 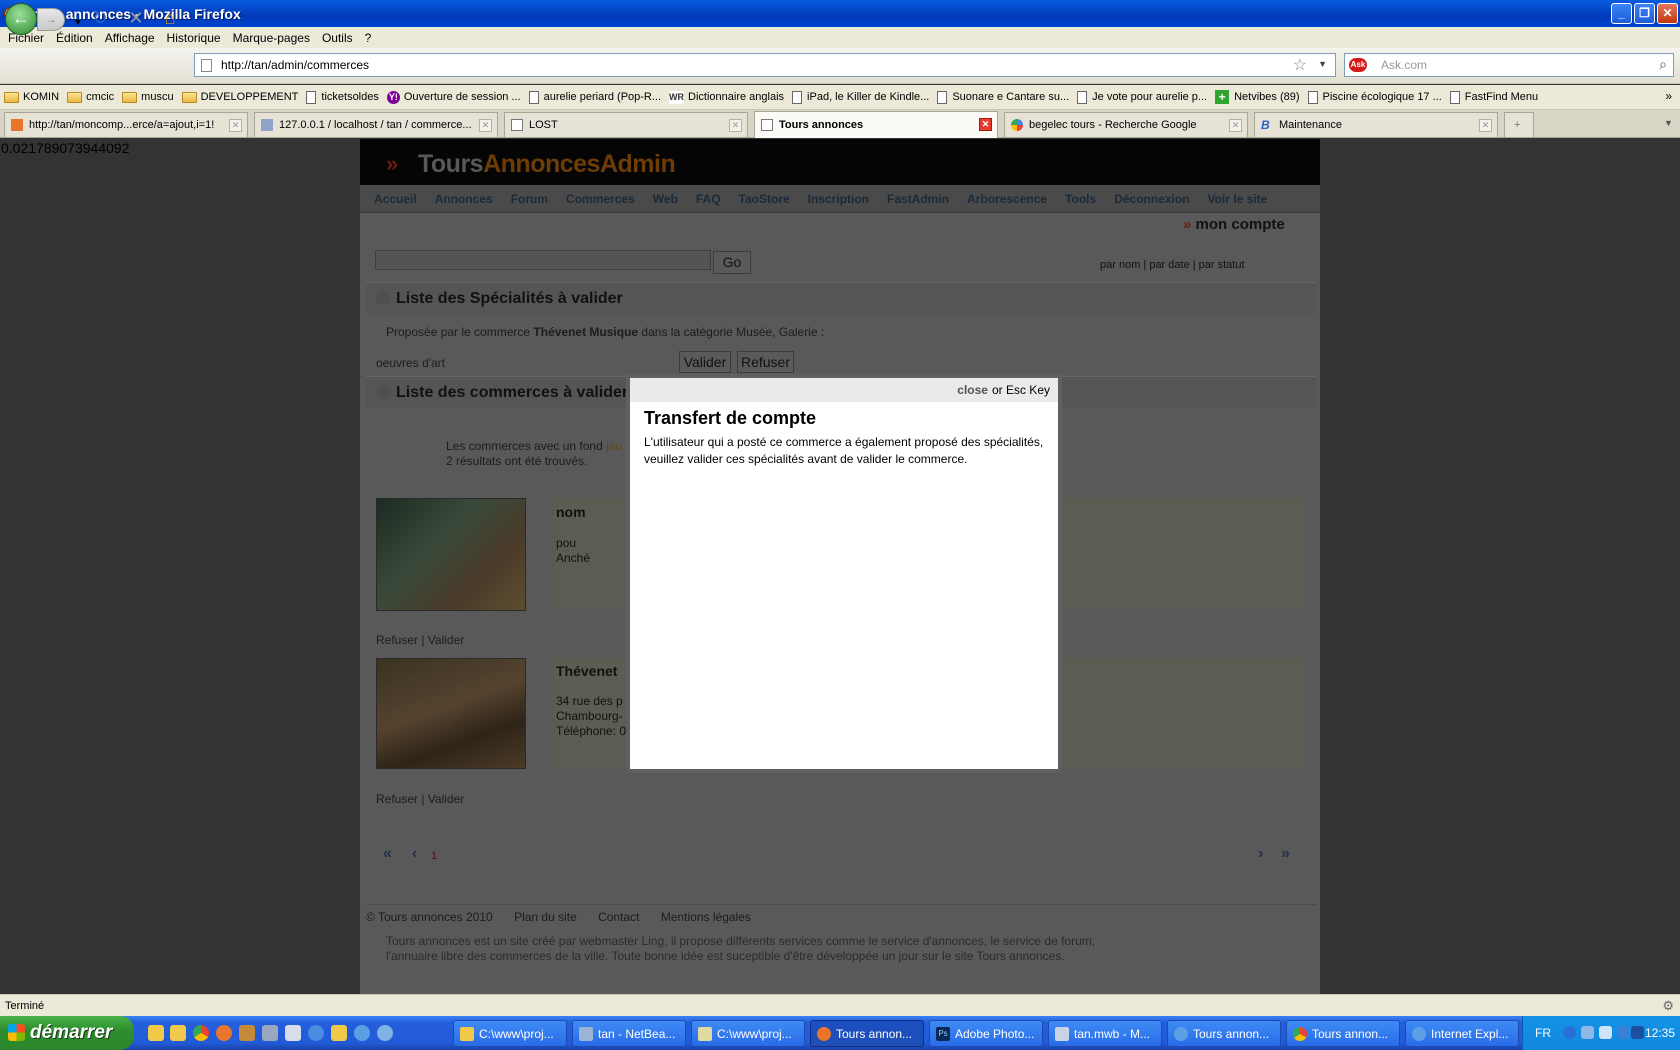 What do you see at coordinates (385, 1033) in the screenshot?
I see `quicklaunch-globe-icon` at bounding box center [385, 1033].